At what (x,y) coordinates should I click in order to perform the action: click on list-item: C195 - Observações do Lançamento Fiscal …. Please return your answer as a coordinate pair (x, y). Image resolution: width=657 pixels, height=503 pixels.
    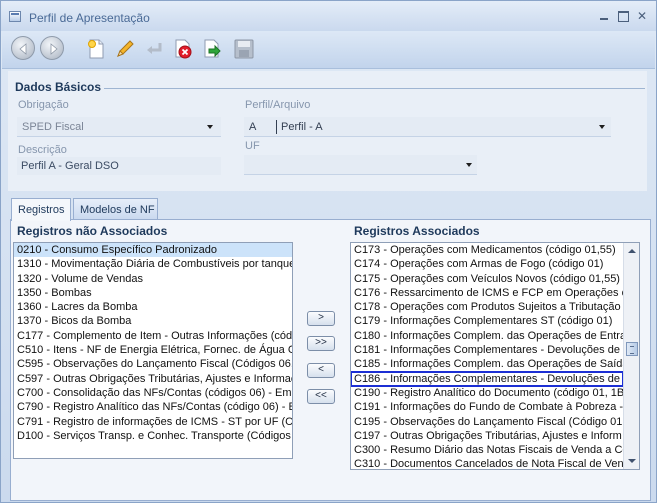
    Looking at the image, I should click on (488, 422).